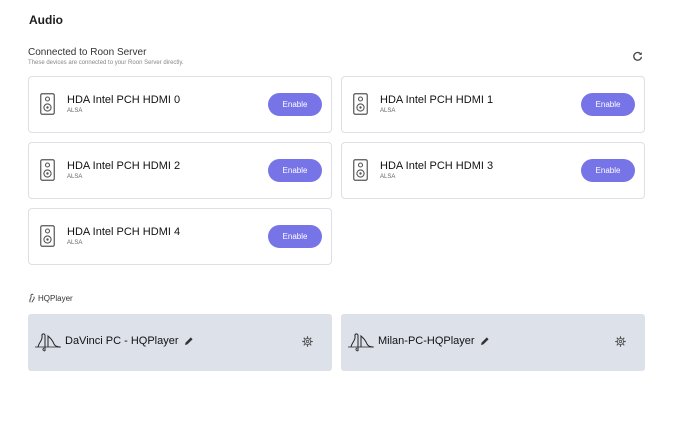 The image size is (690, 423). I want to click on page-title: Audio, so click(46, 20).